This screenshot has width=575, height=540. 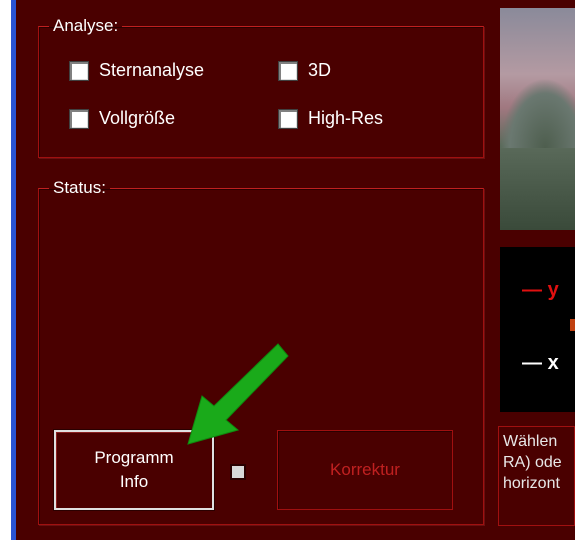 I want to click on status-legend: Status:, so click(x=79, y=187).